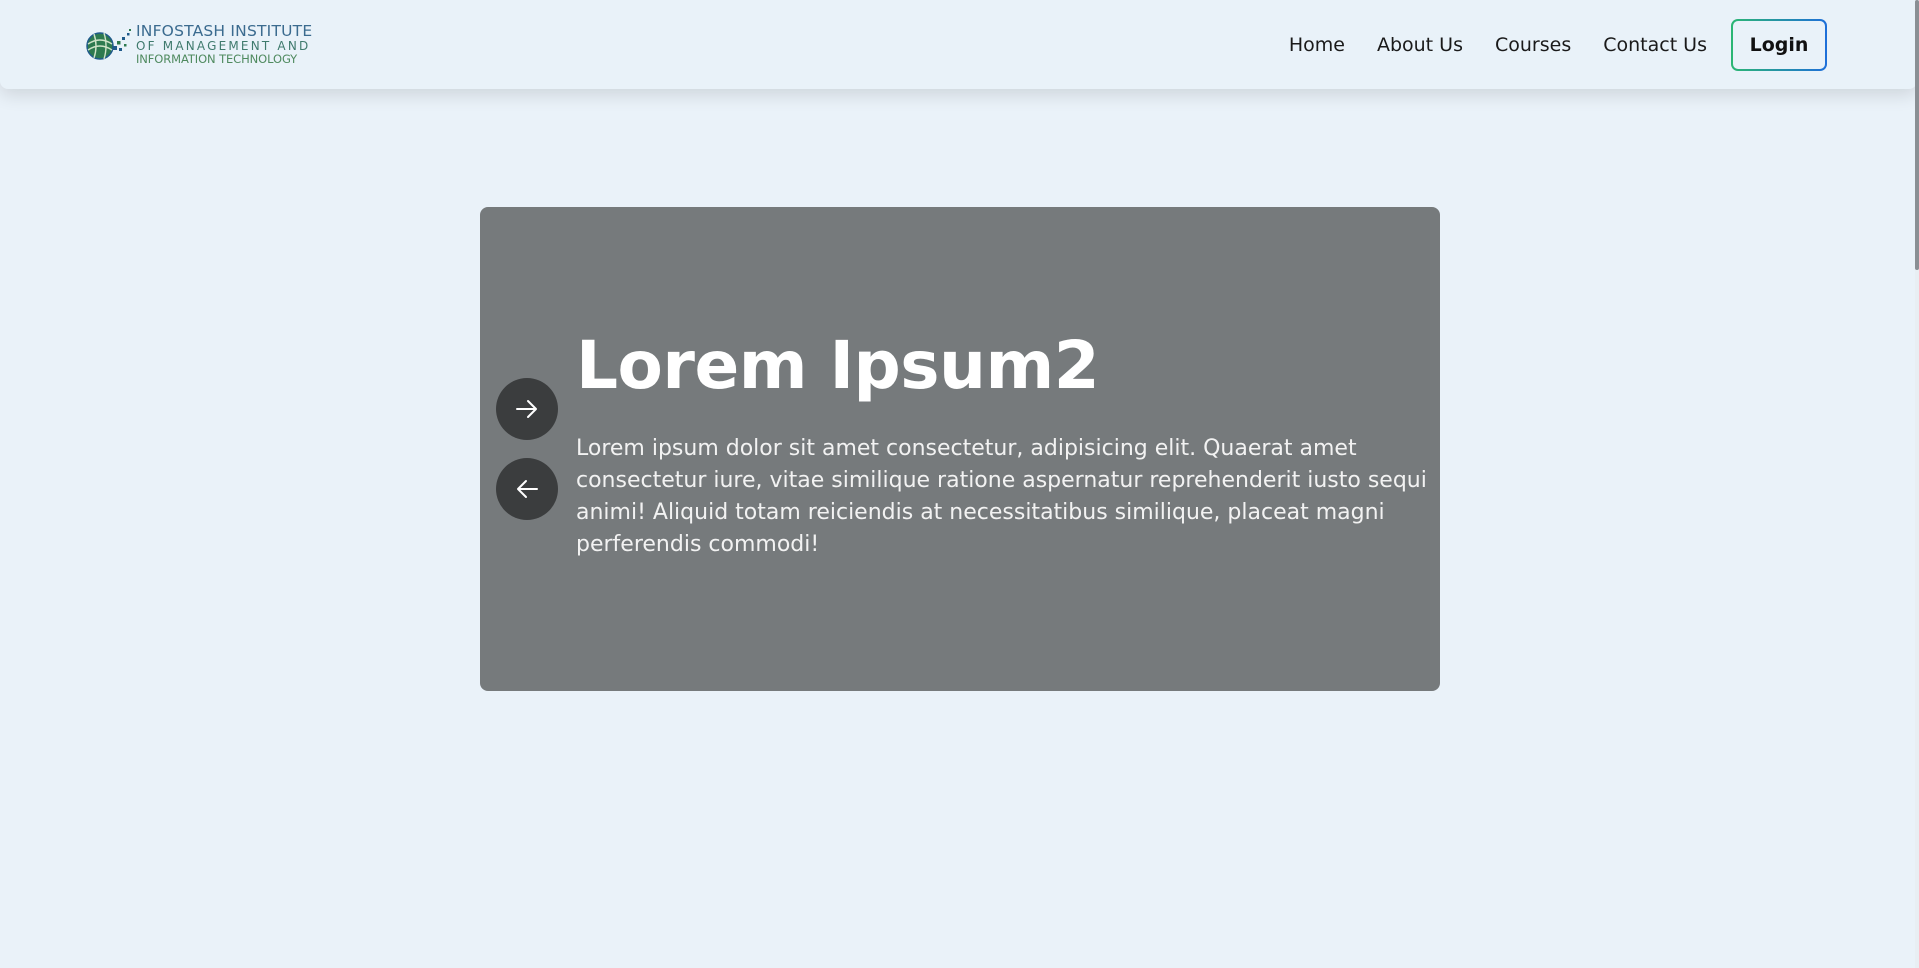 The height and width of the screenshot is (968, 1919). What do you see at coordinates (110, 44) in the screenshot?
I see `globe-logo-icon` at bounding box center [110, 44].